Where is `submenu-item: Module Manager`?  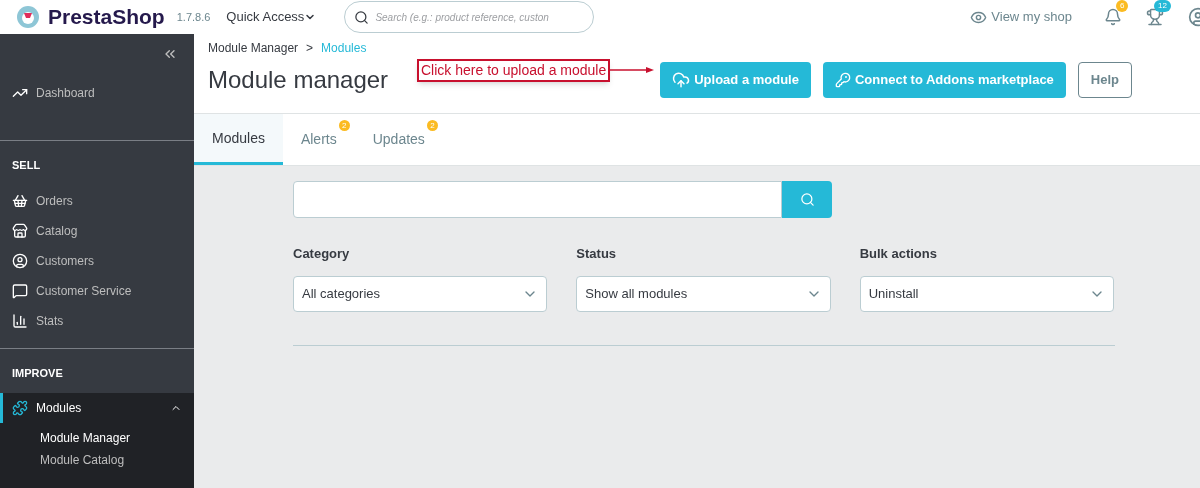
submenu-item: Module Manager is located at coordinates (97, 438).